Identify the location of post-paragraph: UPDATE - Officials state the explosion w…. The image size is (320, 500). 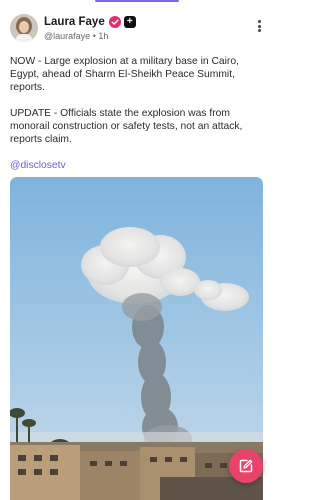
(126, 126).